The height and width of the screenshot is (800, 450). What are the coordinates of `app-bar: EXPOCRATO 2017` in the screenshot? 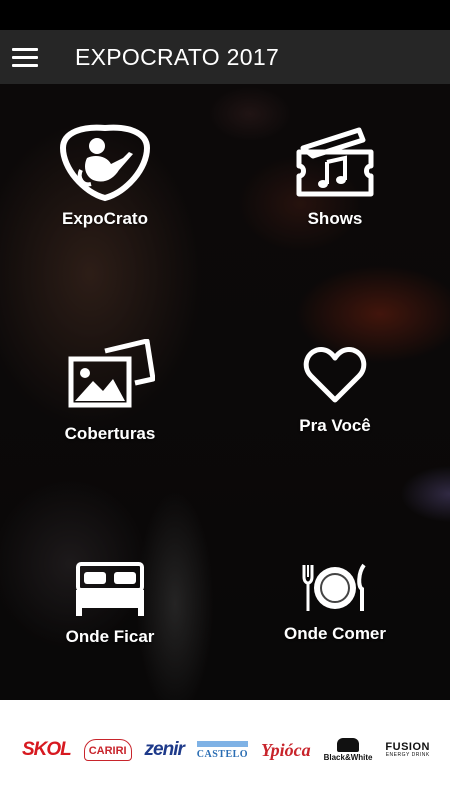 It's located at (225, 57).